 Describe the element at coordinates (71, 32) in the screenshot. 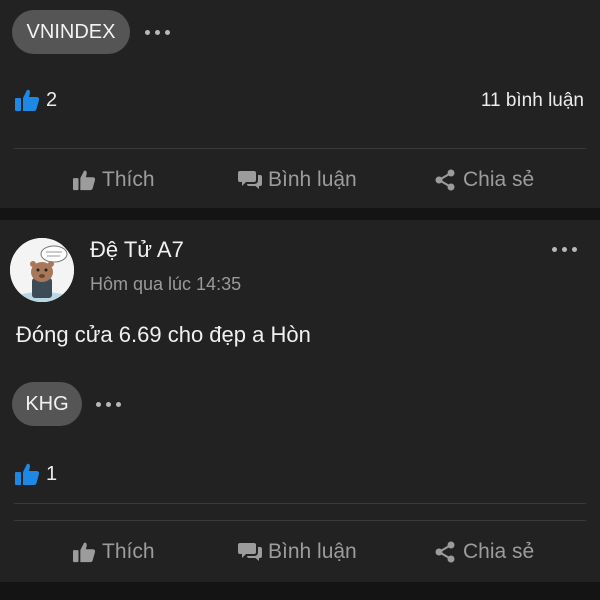

I see `stock-tag-vnindex: VNINDEX` at that location.